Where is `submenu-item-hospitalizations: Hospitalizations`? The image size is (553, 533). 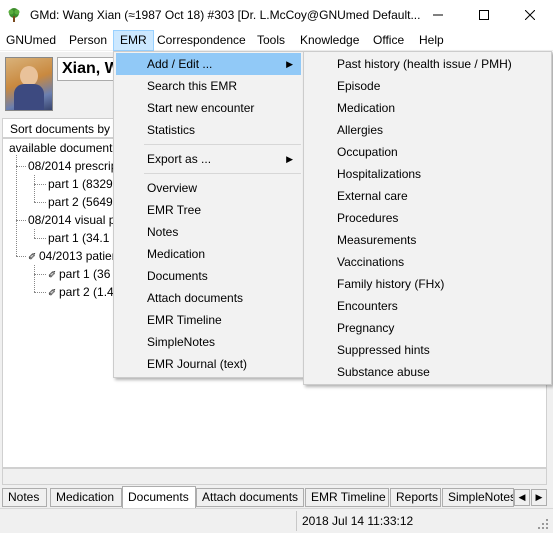
submenu-item-hospitalizations: Hospitalizations is located at coordinates (427, 174).